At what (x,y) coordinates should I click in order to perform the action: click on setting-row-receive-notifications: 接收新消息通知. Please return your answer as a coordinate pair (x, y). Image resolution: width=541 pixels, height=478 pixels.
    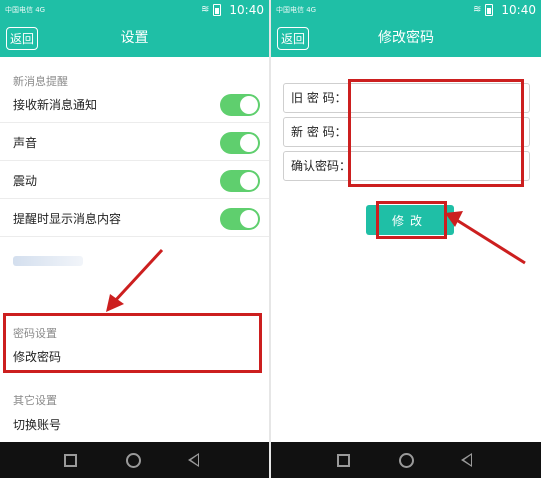
    Looking at the image, I should click on (134, 105).